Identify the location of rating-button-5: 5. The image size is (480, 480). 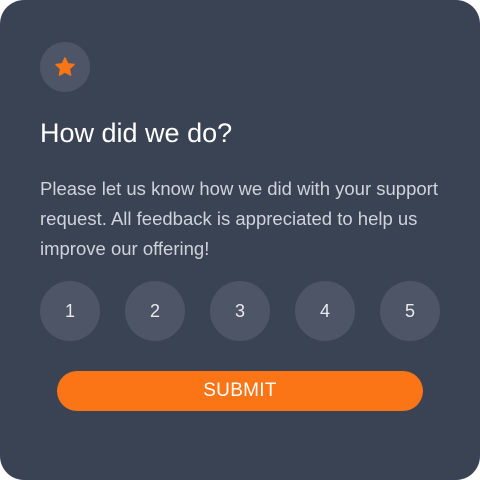
(410, 311).